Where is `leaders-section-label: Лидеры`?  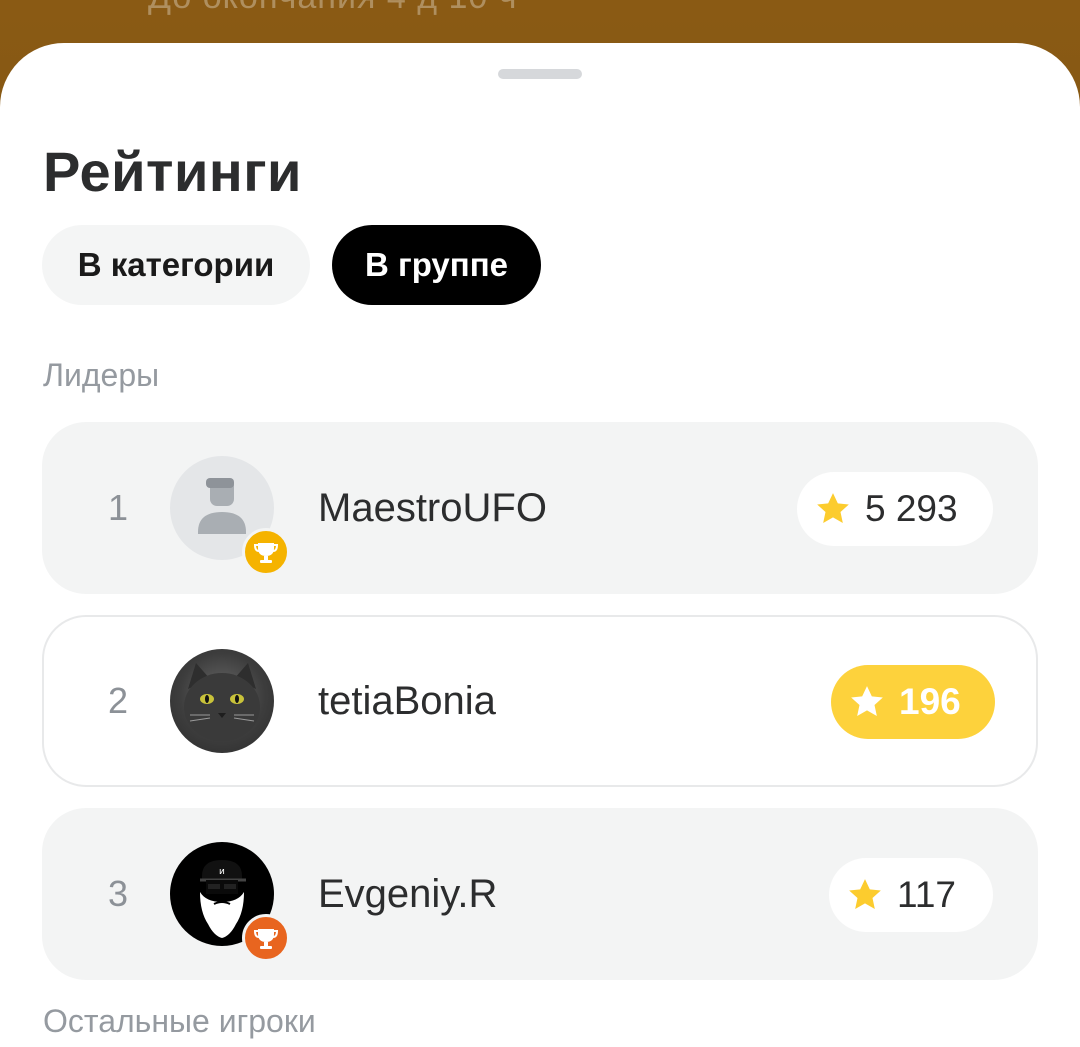
leaders-section-label: Лидеры is located at coordinates (101, 375).